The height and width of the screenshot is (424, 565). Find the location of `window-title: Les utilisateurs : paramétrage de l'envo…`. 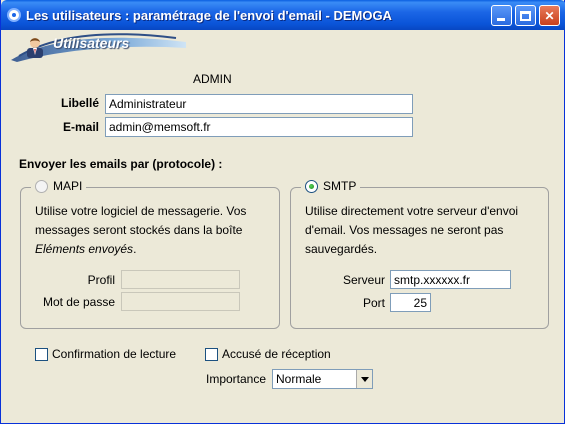

window-title: Les utilisateurs : paramétrage de l'envo… is located at coordinates (209, 15).